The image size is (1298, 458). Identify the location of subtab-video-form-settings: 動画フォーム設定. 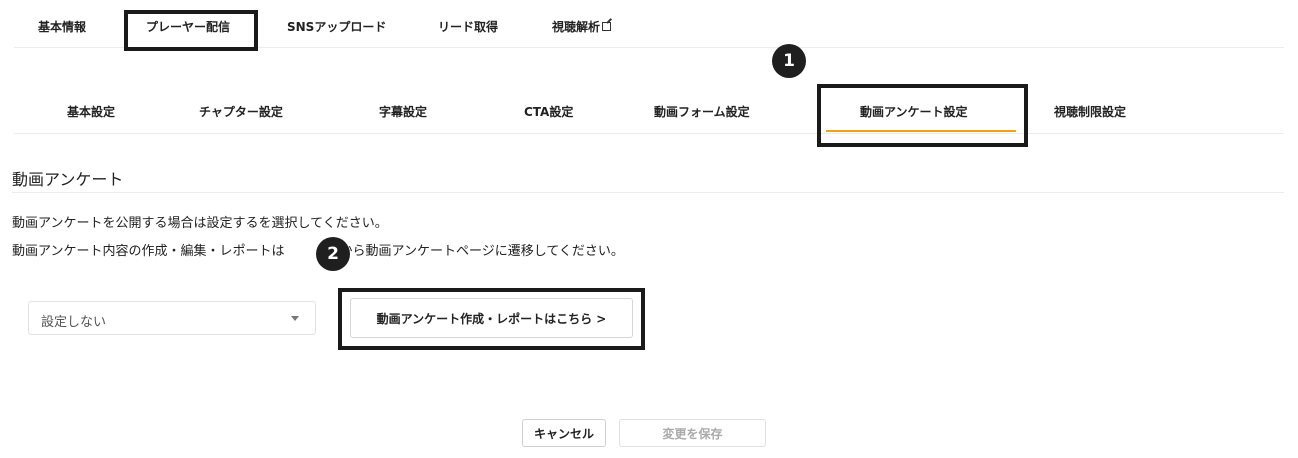
(702, 111).